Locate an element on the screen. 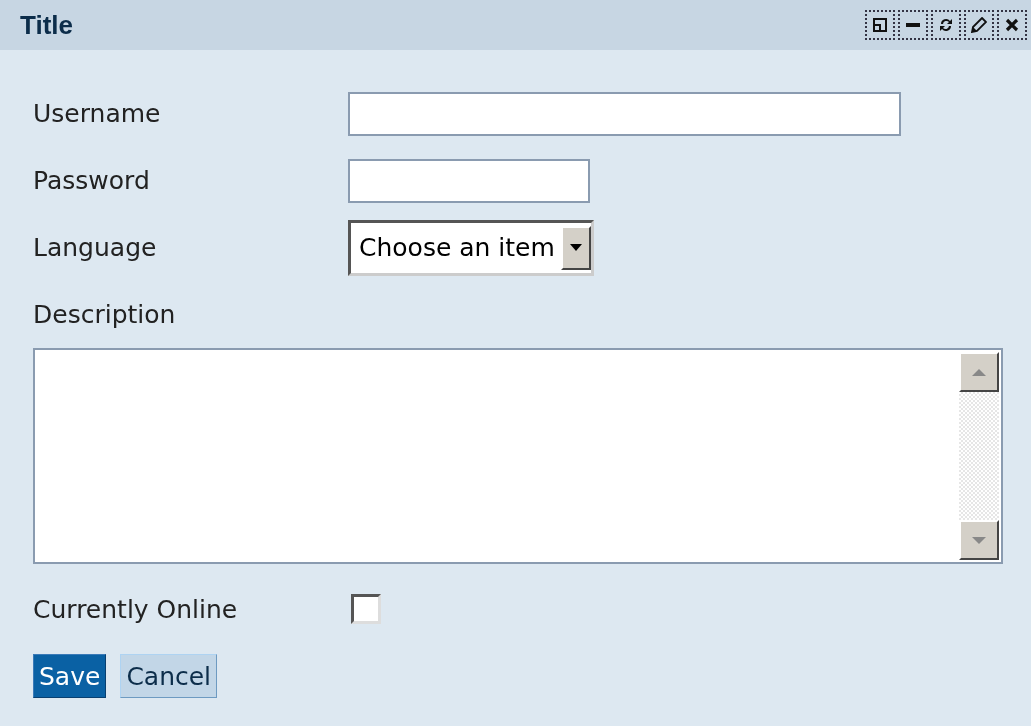 The width and height of the screenshot is (1031, 726). cancel-button: Cancel is located at coordinates (169, 676).